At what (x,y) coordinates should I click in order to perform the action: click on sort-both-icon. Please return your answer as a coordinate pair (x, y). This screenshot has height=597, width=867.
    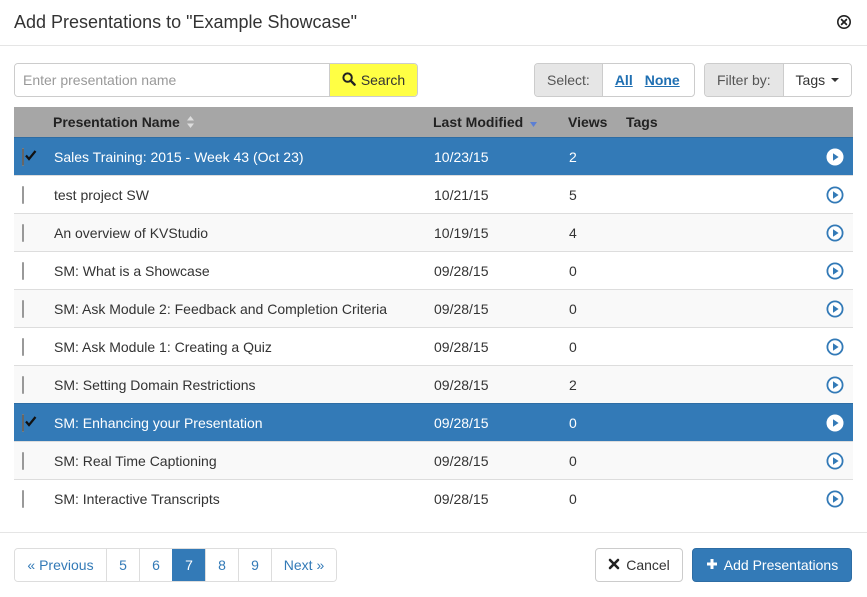
    Looking at the image, I should click on (190, 123).